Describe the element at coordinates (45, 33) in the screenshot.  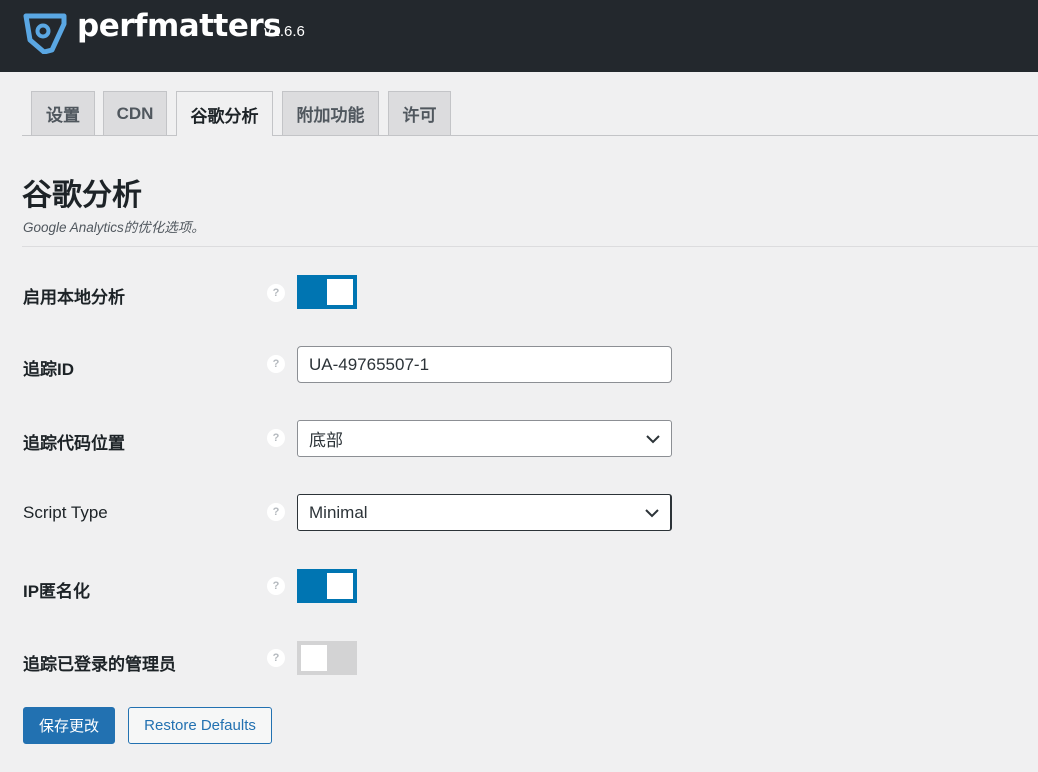
I see `perfmatters-logo-icon` at that location.